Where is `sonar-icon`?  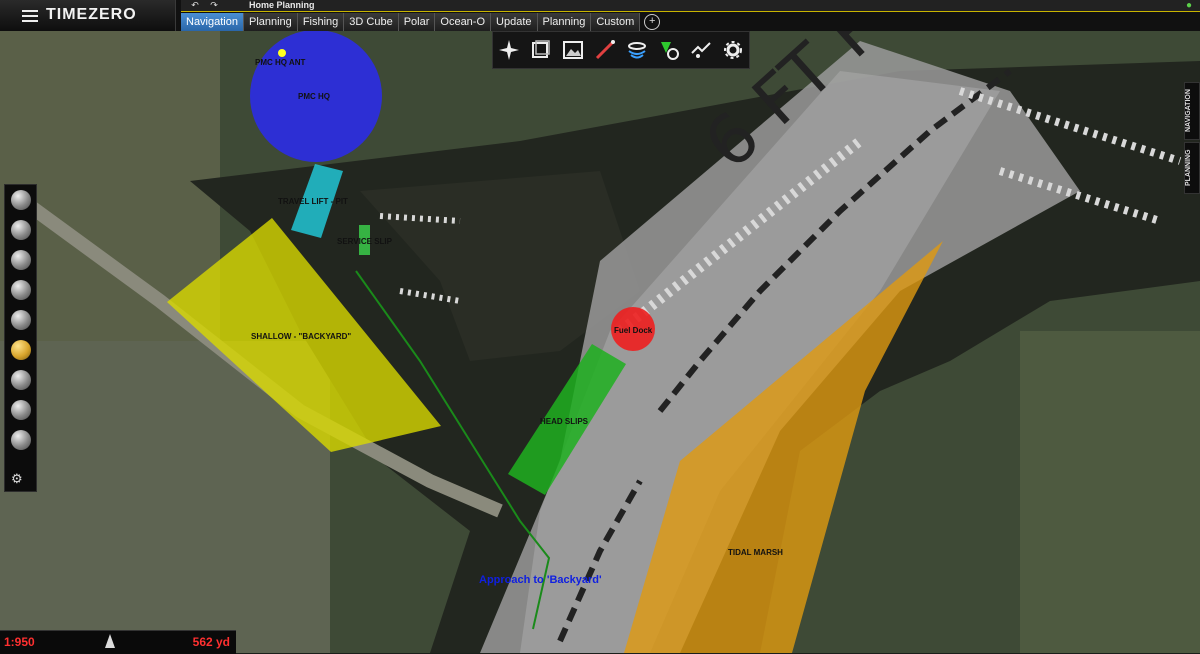 sonar-icon is located at coordinates (637, 50).